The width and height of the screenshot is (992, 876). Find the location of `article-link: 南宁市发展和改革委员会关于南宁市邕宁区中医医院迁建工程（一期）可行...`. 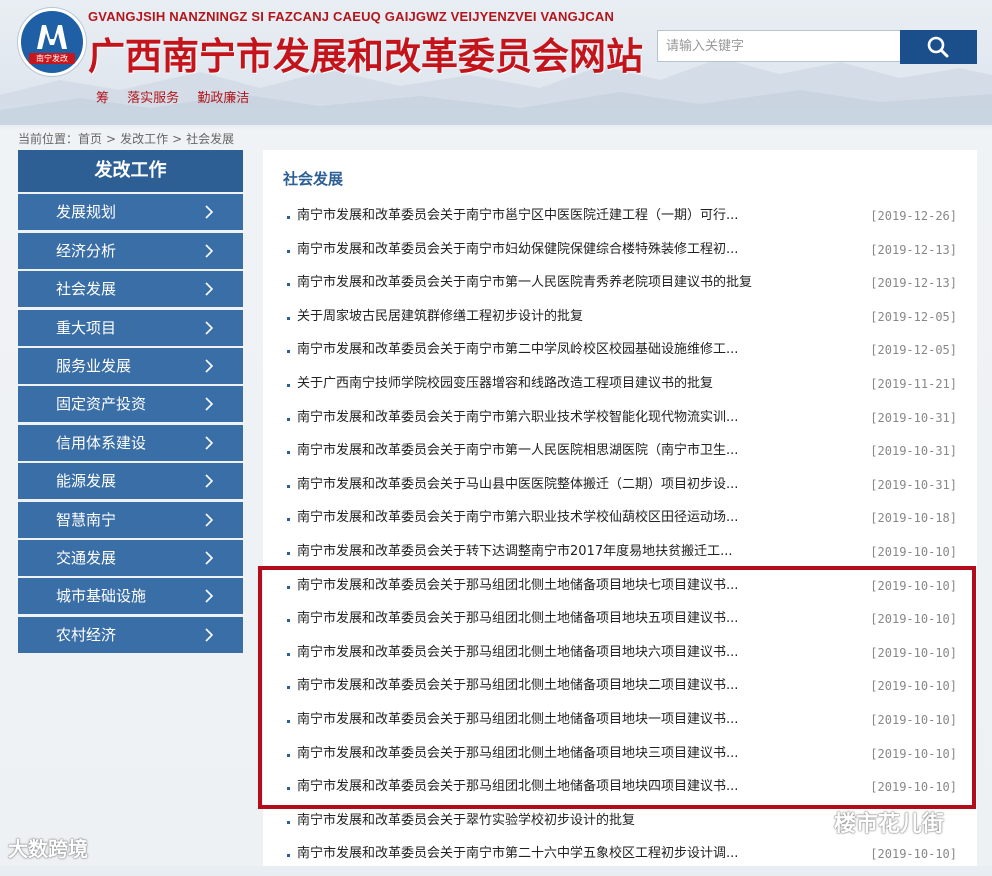

article-link: 南宁市发展和改革委员会关于南宁市邕宁区中医医院迁建工程（一期）可行... is located at coordinates (537, 216).